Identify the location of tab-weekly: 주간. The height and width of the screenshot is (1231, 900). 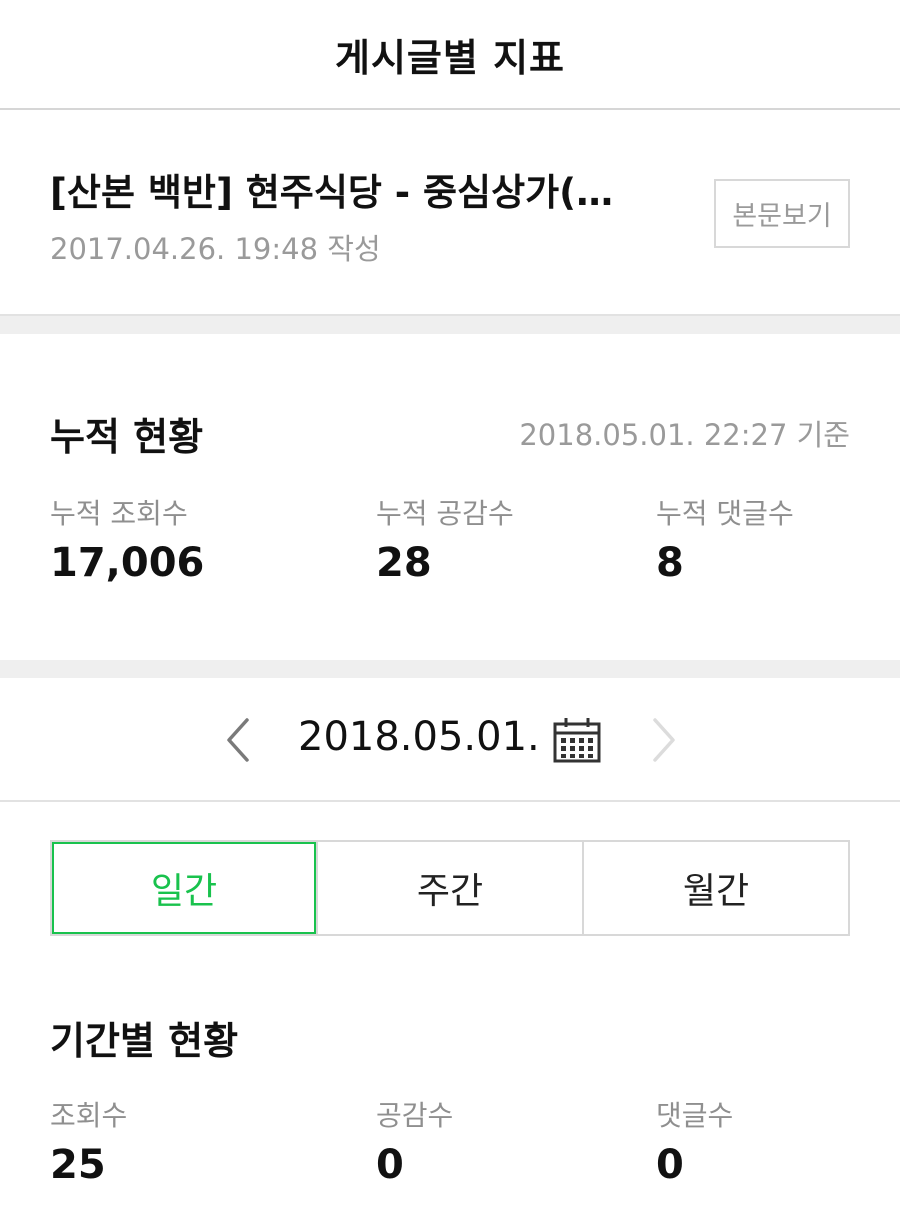
(449, 888).